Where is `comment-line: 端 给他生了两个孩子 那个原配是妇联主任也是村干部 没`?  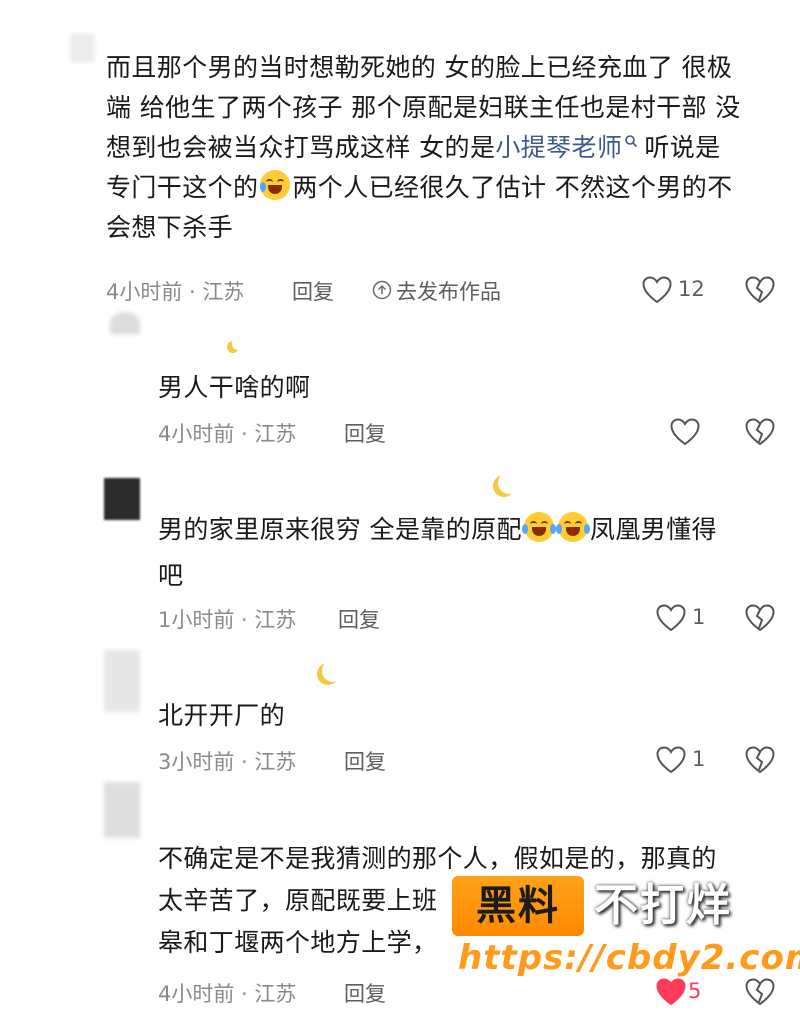
comment-line: 端 给他生了两个孩子 那个原配是妇联主任也是村干部 没 is located at coordinates (423, 107).